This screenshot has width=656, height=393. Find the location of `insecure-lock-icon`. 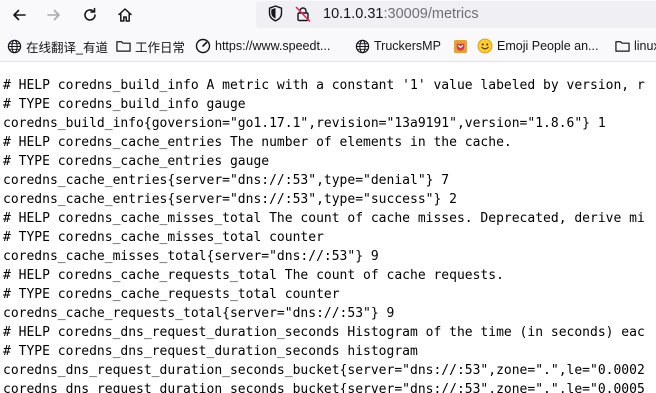

insecure-lock-icon is located at coordinates (303, 16).